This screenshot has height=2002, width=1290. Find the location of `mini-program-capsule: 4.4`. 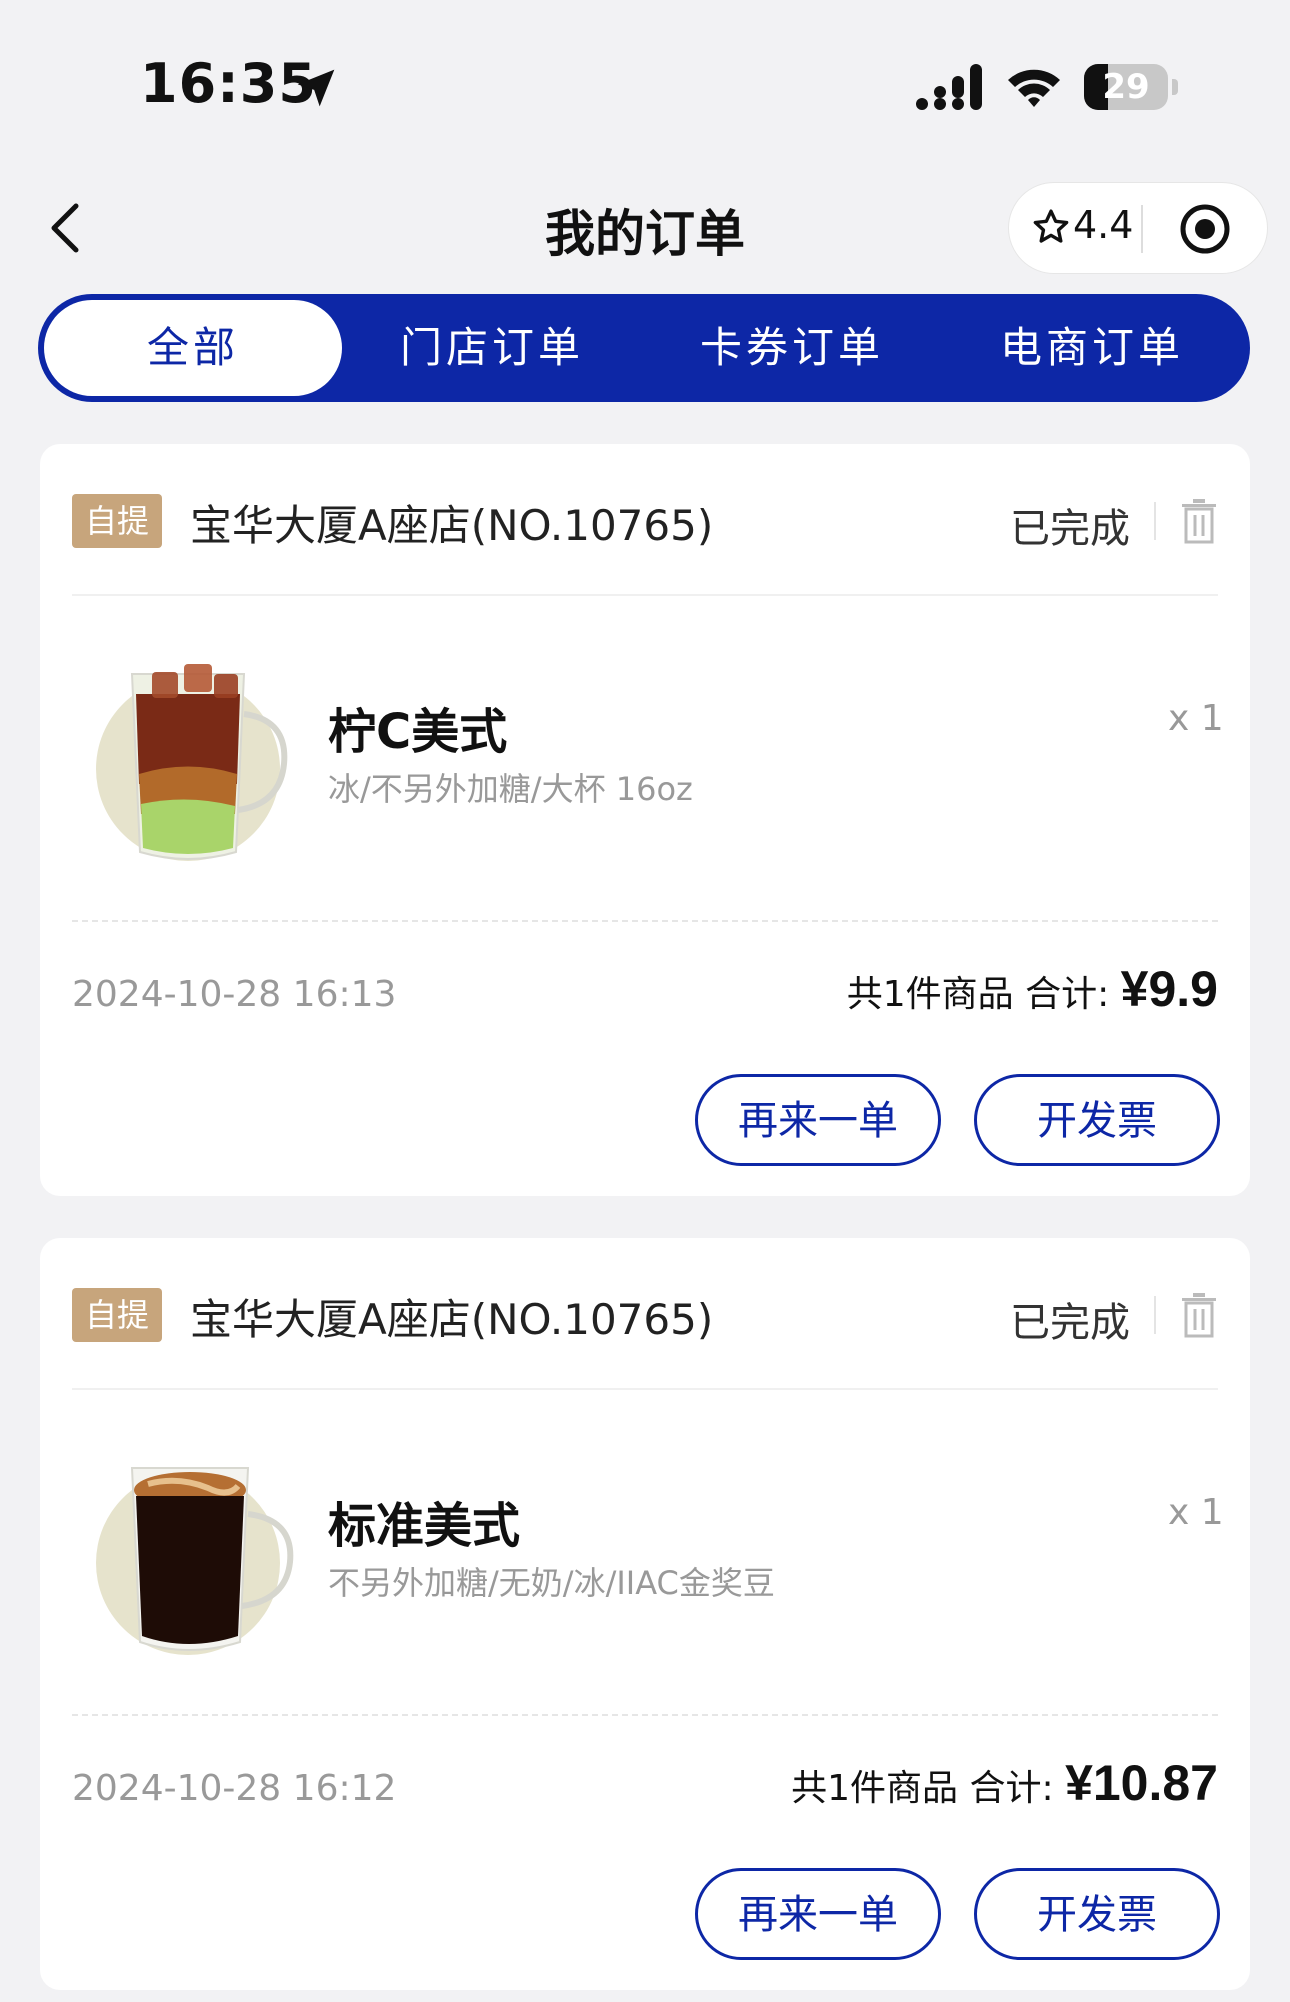

mini-program-capsule: 4.4 is located at coordinates (1138, 228).